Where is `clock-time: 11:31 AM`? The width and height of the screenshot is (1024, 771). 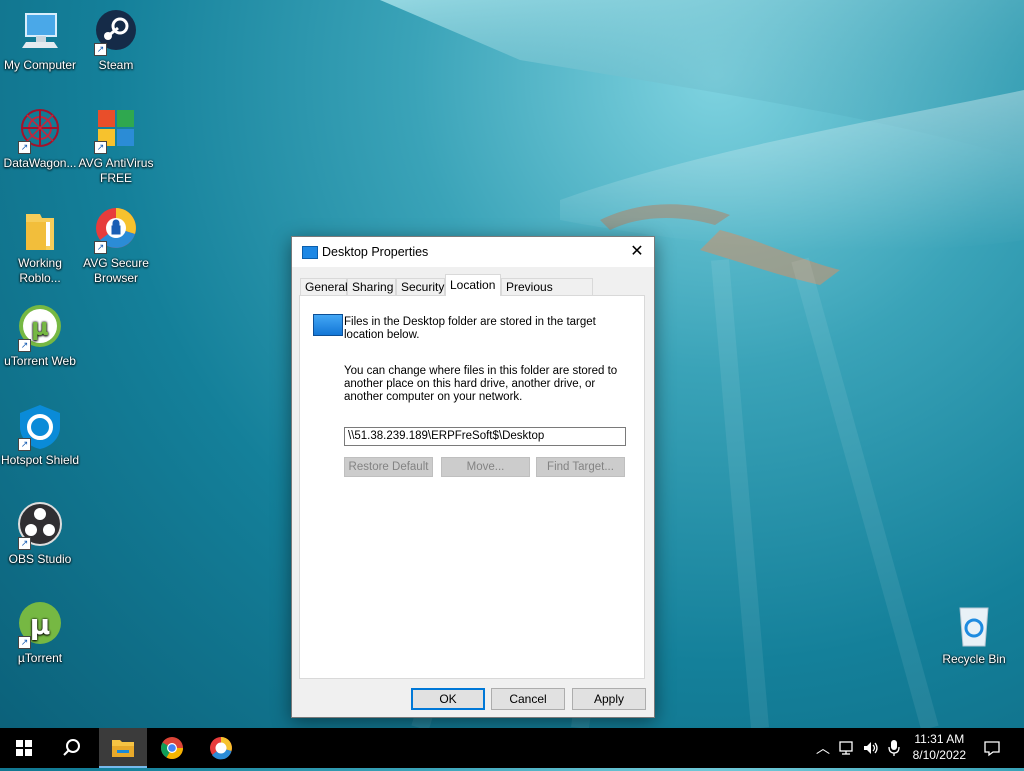
clock-time: 11:31 AM is located at coordinates (939, 739).